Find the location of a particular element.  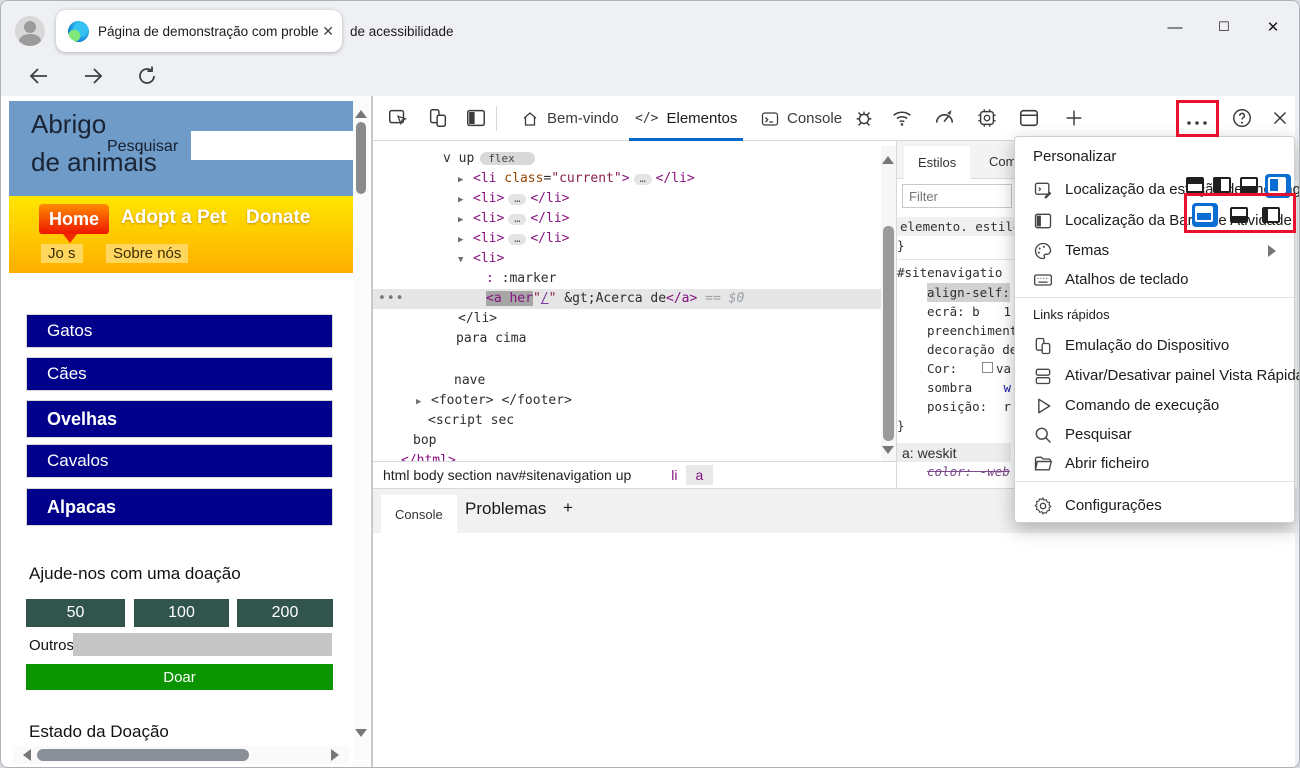

category-button-horses: Cavalos is located at coordinates (179, 461).